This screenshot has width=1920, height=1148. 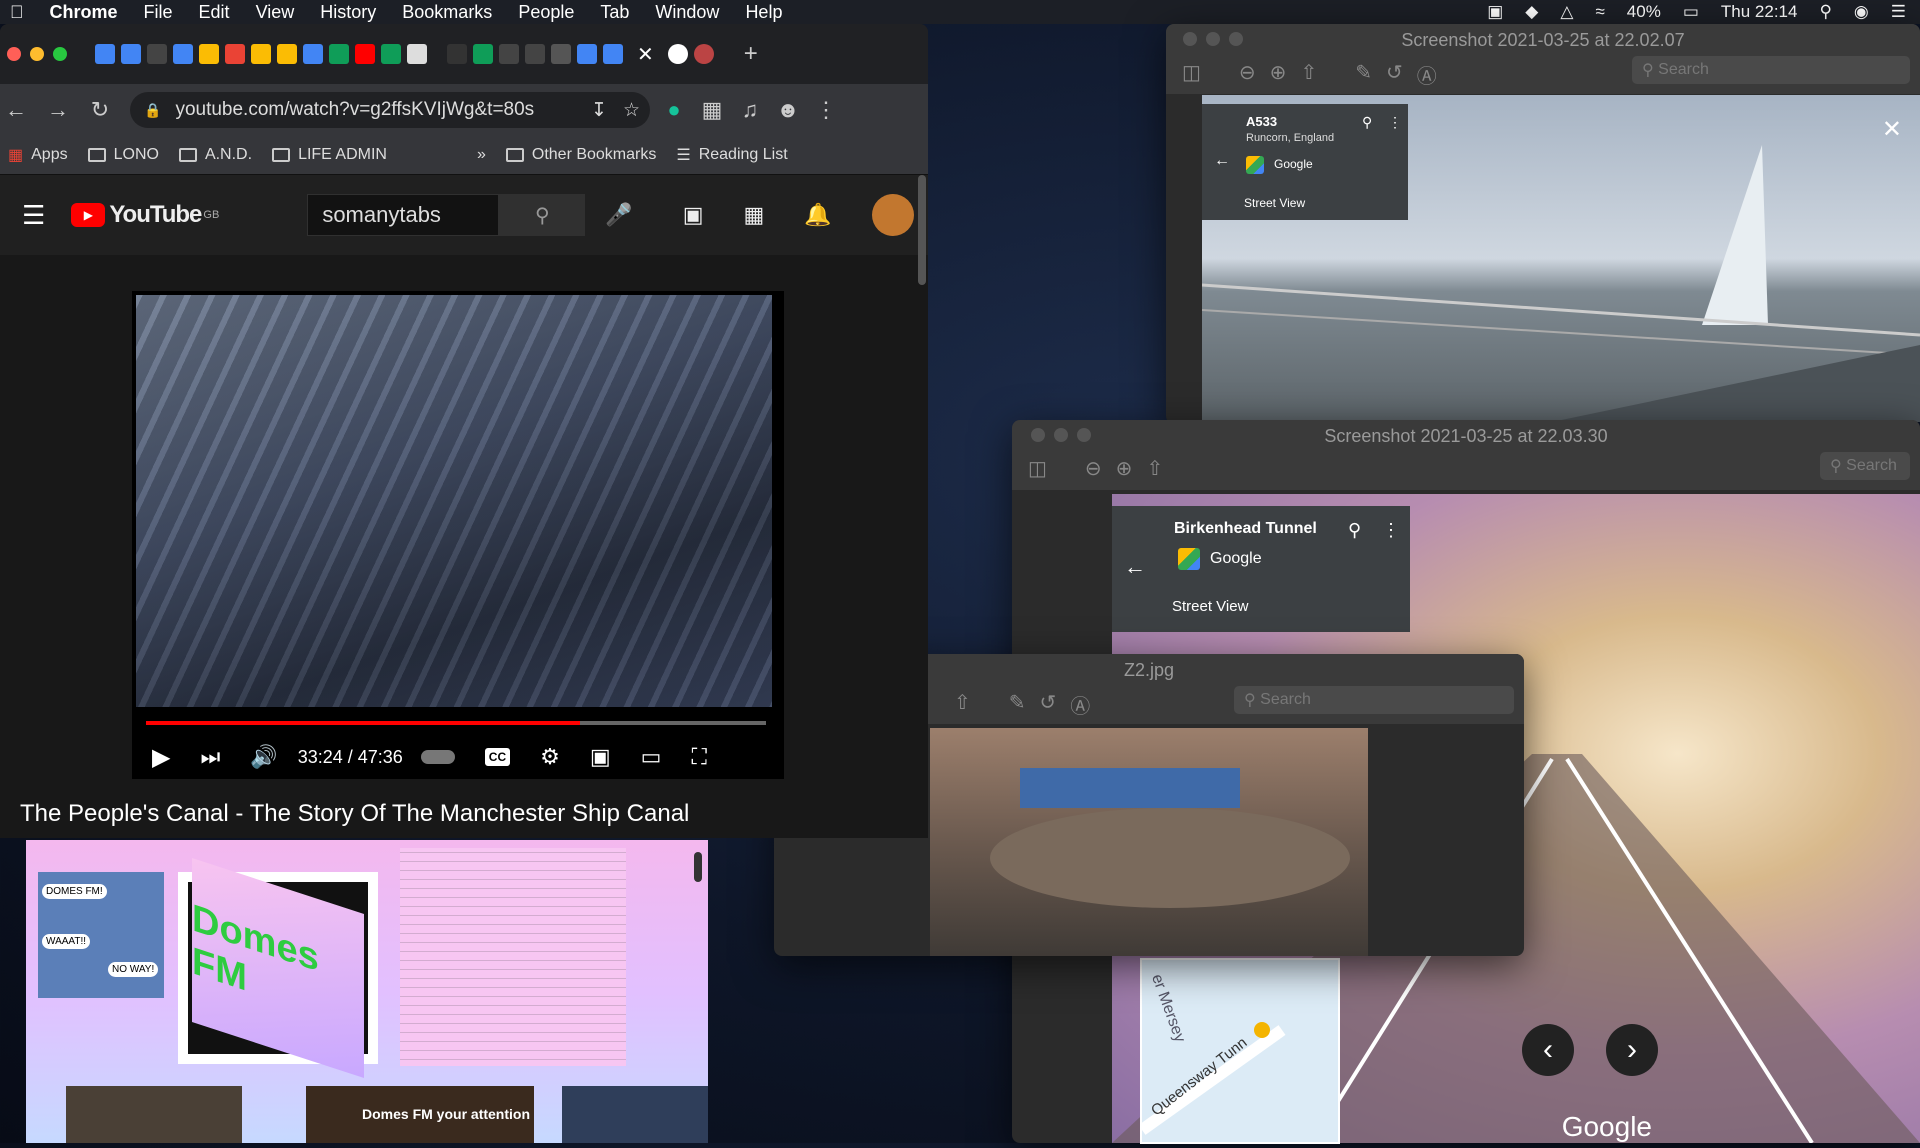 What do you see at coordinates (215, 155) in the screenshot?
I see `bookmark-and: A.N.D.` at bounding box center [215, 155].